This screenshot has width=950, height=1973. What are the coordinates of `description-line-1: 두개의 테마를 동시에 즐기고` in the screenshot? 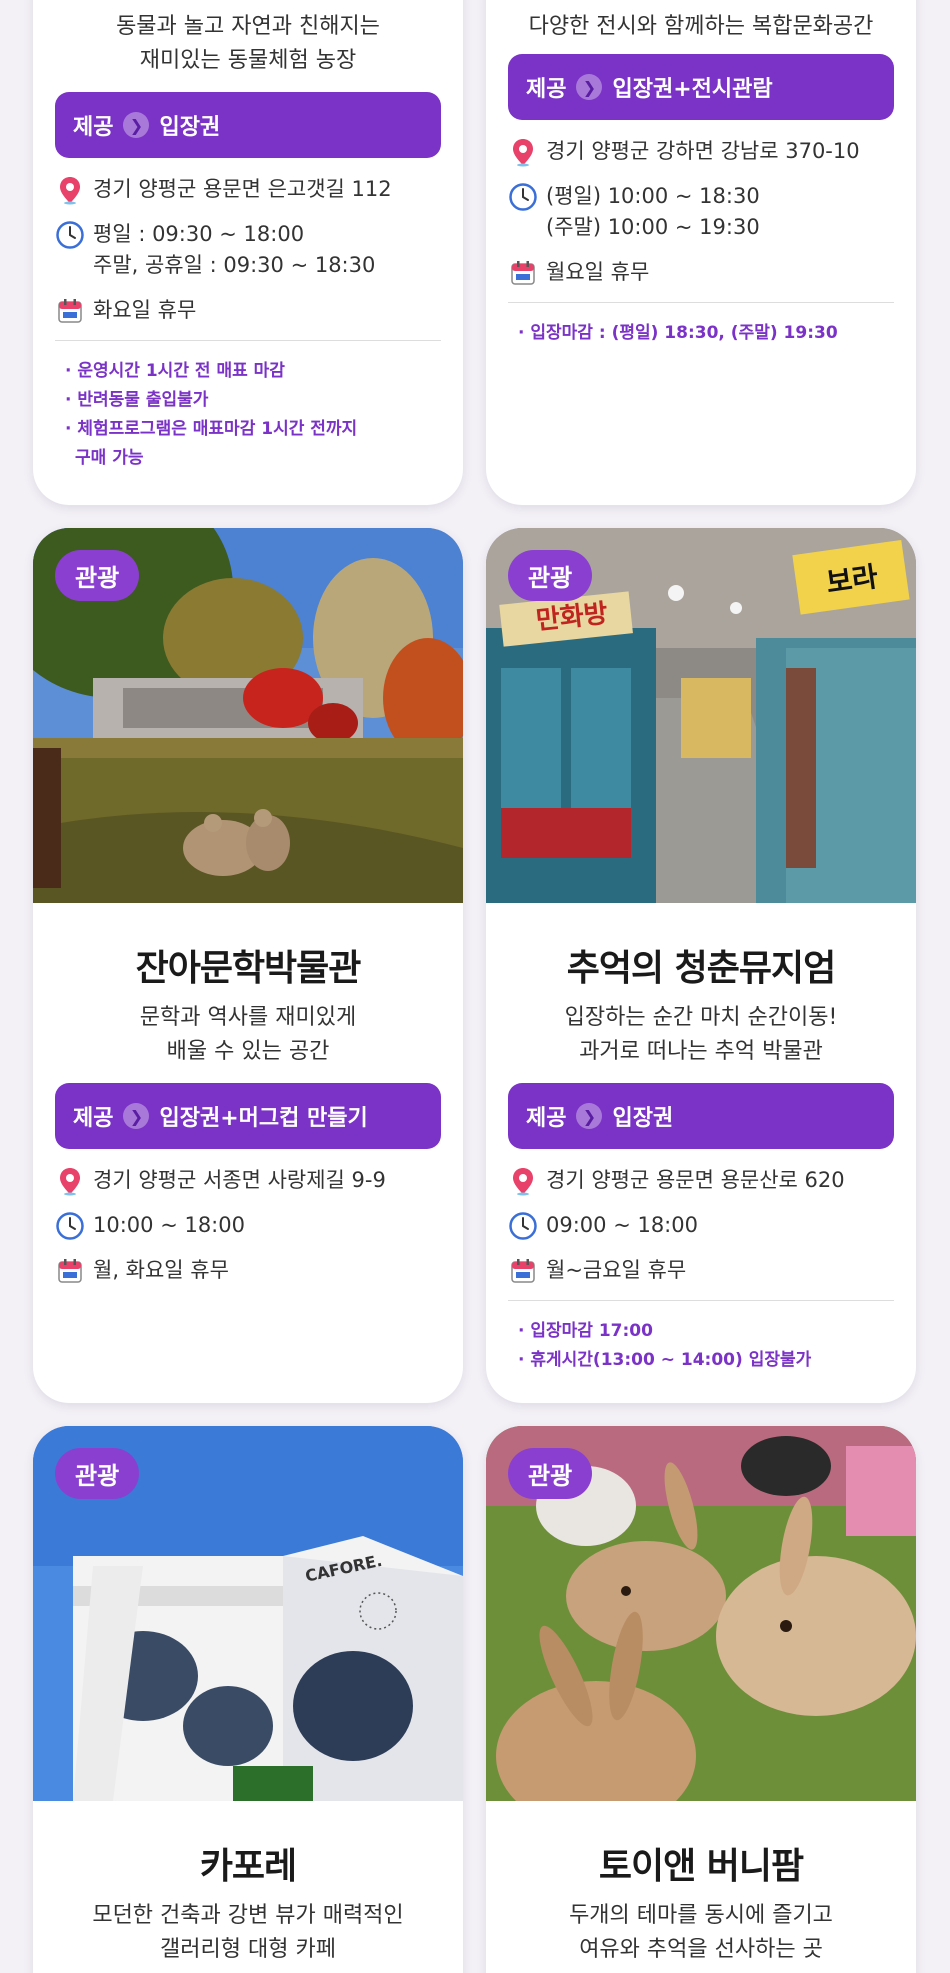 It's located at (701, 1915).